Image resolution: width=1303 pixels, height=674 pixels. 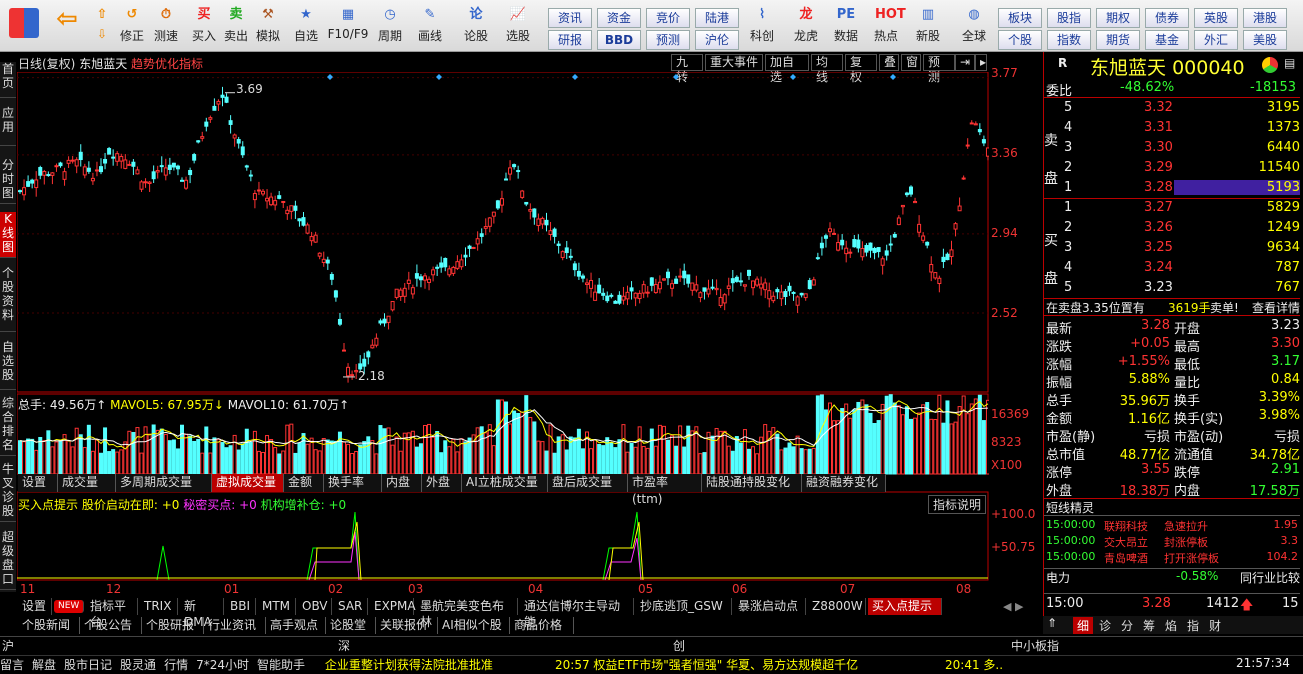 What do you see at coordinates (8, 181) in the screenshot?
I see `side-tab-intraday: 分时图` at bounding box center [8, 181].